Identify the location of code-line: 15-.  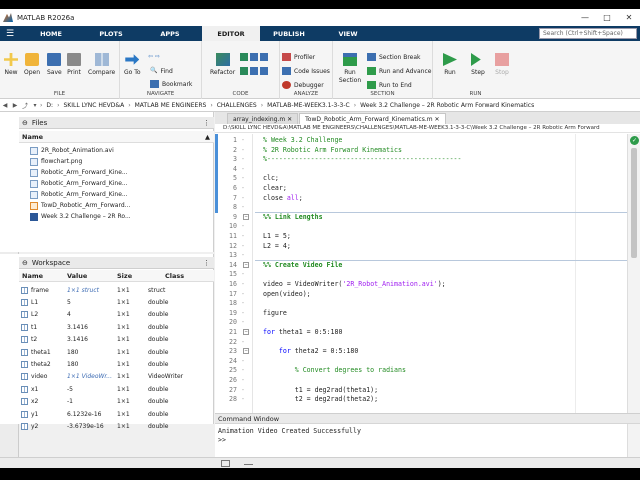
(421, 275).